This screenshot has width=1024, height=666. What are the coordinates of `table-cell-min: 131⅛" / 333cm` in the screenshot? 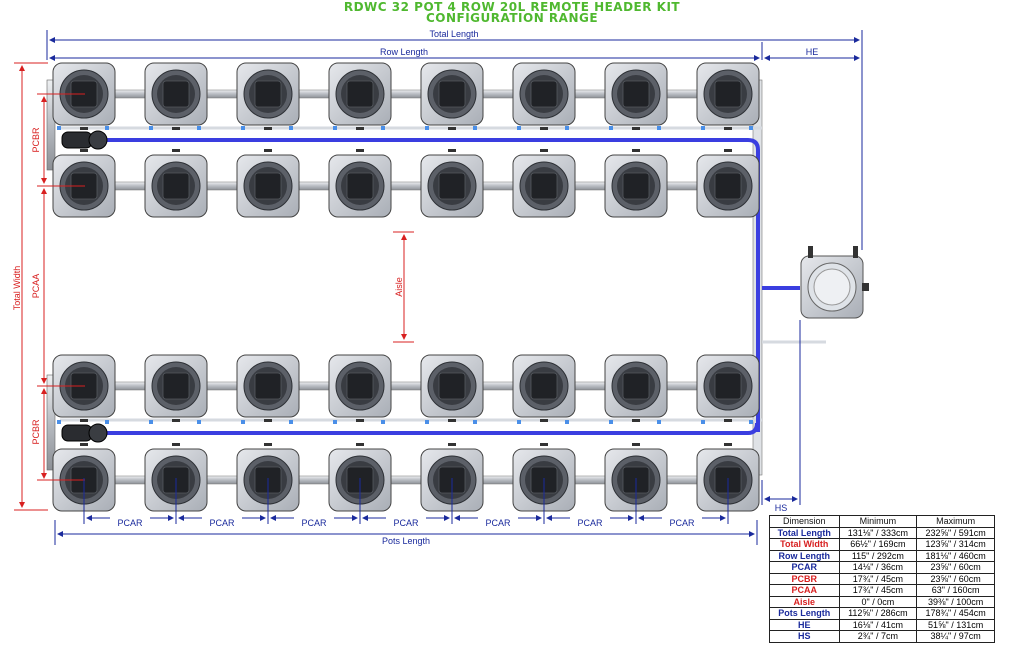 It's located at (878, 532).